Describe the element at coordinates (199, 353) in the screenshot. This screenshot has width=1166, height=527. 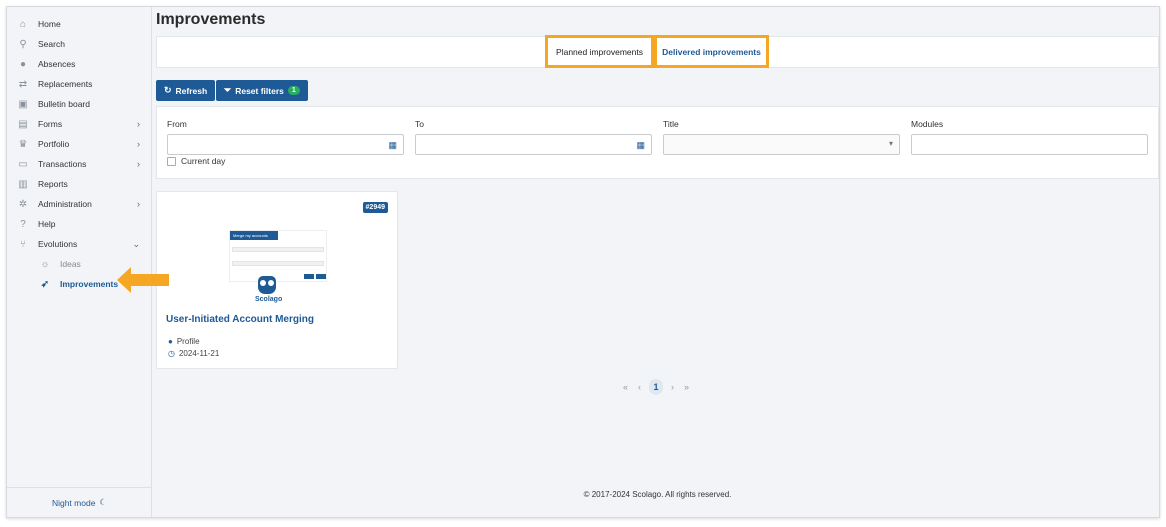
I see `date-label: 2024-11-21` at that location.